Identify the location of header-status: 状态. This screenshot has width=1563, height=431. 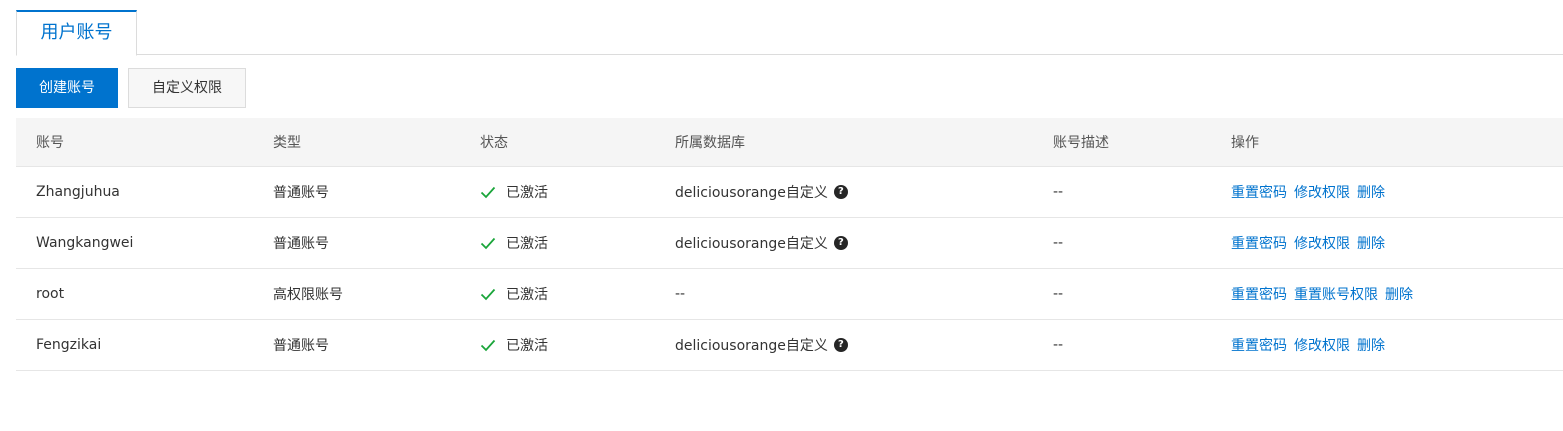
(494, 143).